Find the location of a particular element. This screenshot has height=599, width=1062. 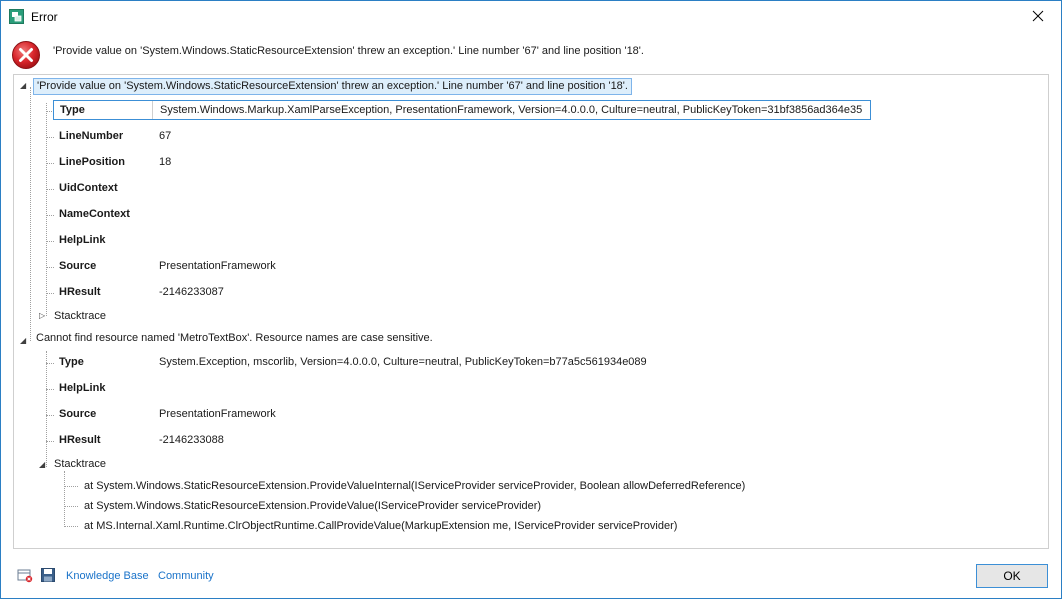

property-row-linenumber: LineNumber 67 is located at coordinates (462, 137).